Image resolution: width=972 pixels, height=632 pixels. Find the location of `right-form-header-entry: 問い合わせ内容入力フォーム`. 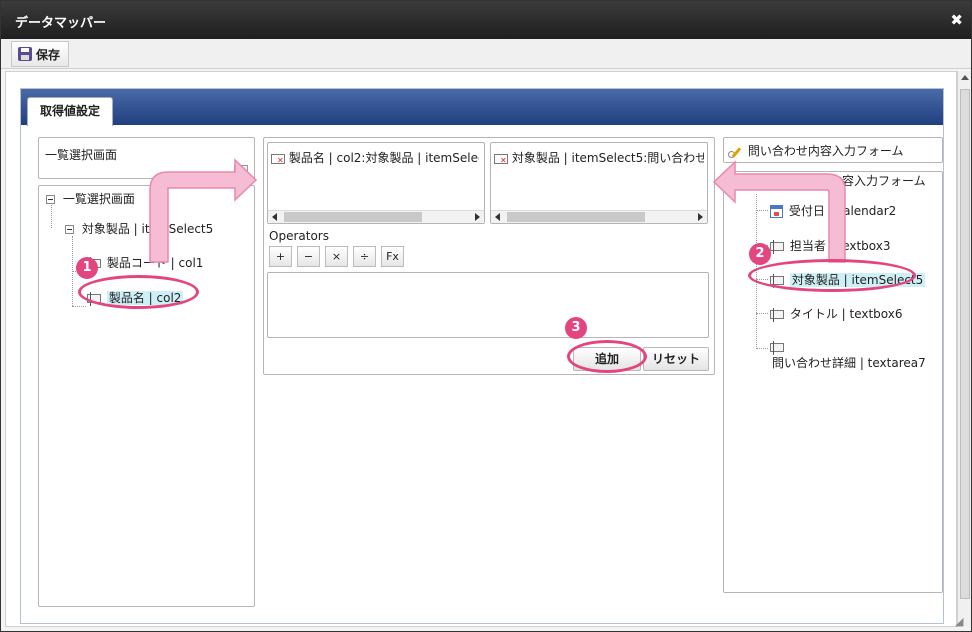

right-form-header-entry: 問い合わせ内容入力フォーム is located at coordinates (815, 150).